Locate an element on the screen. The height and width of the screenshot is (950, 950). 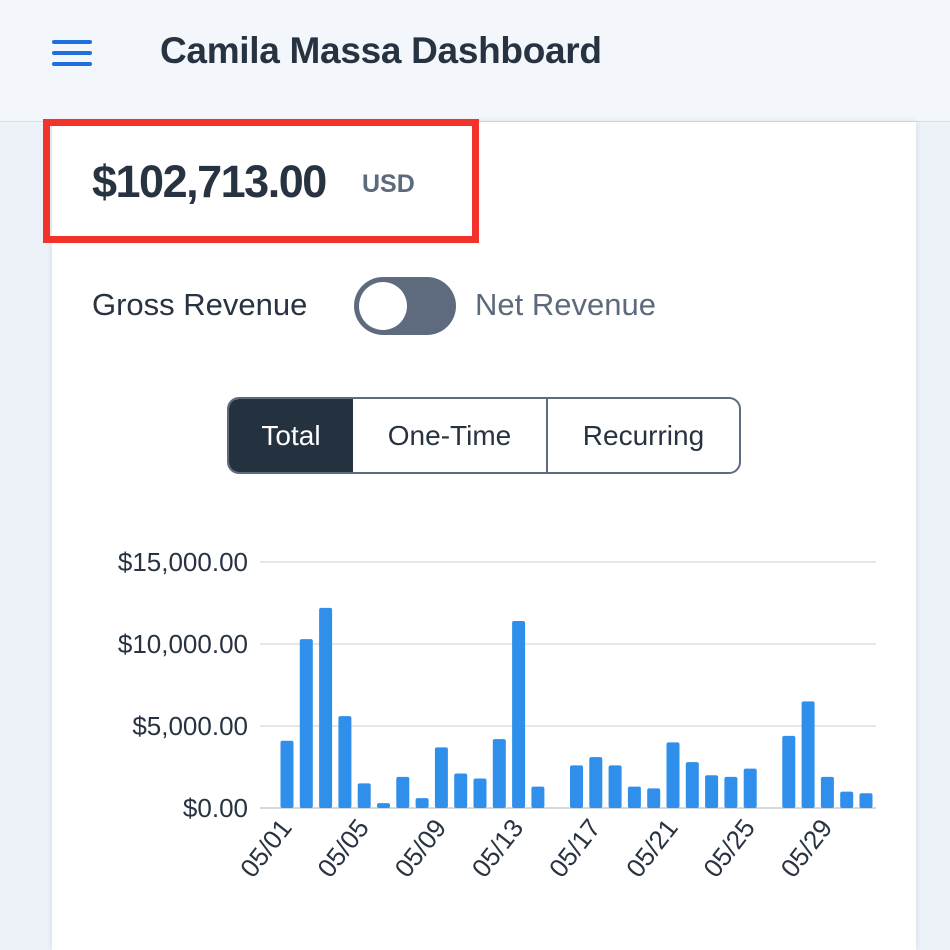
segment-recurring: Recurring is located at coordinates (643, 435).